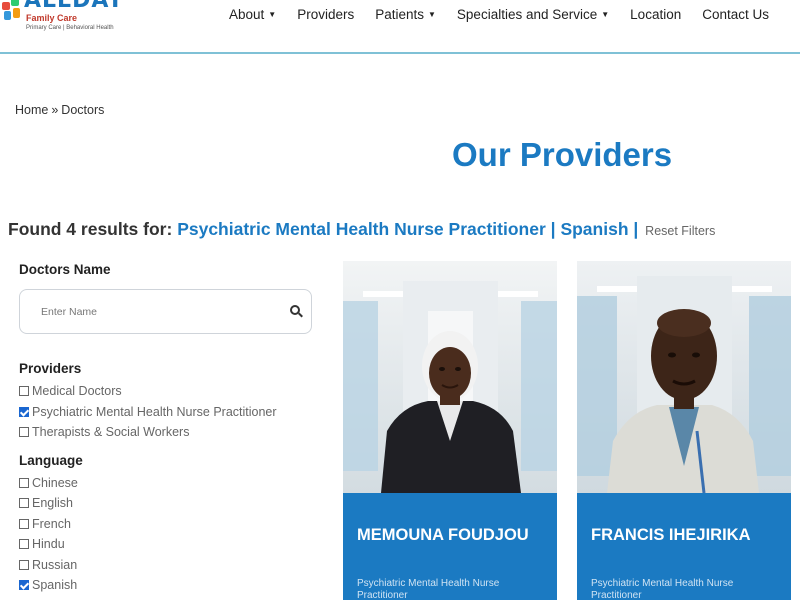 This screenshot has width=800, height=600. Describe the element at coordinates (443, 535) in the screenshot. I see `provider-name: MEMOUNA FOUDJOU` at that location.